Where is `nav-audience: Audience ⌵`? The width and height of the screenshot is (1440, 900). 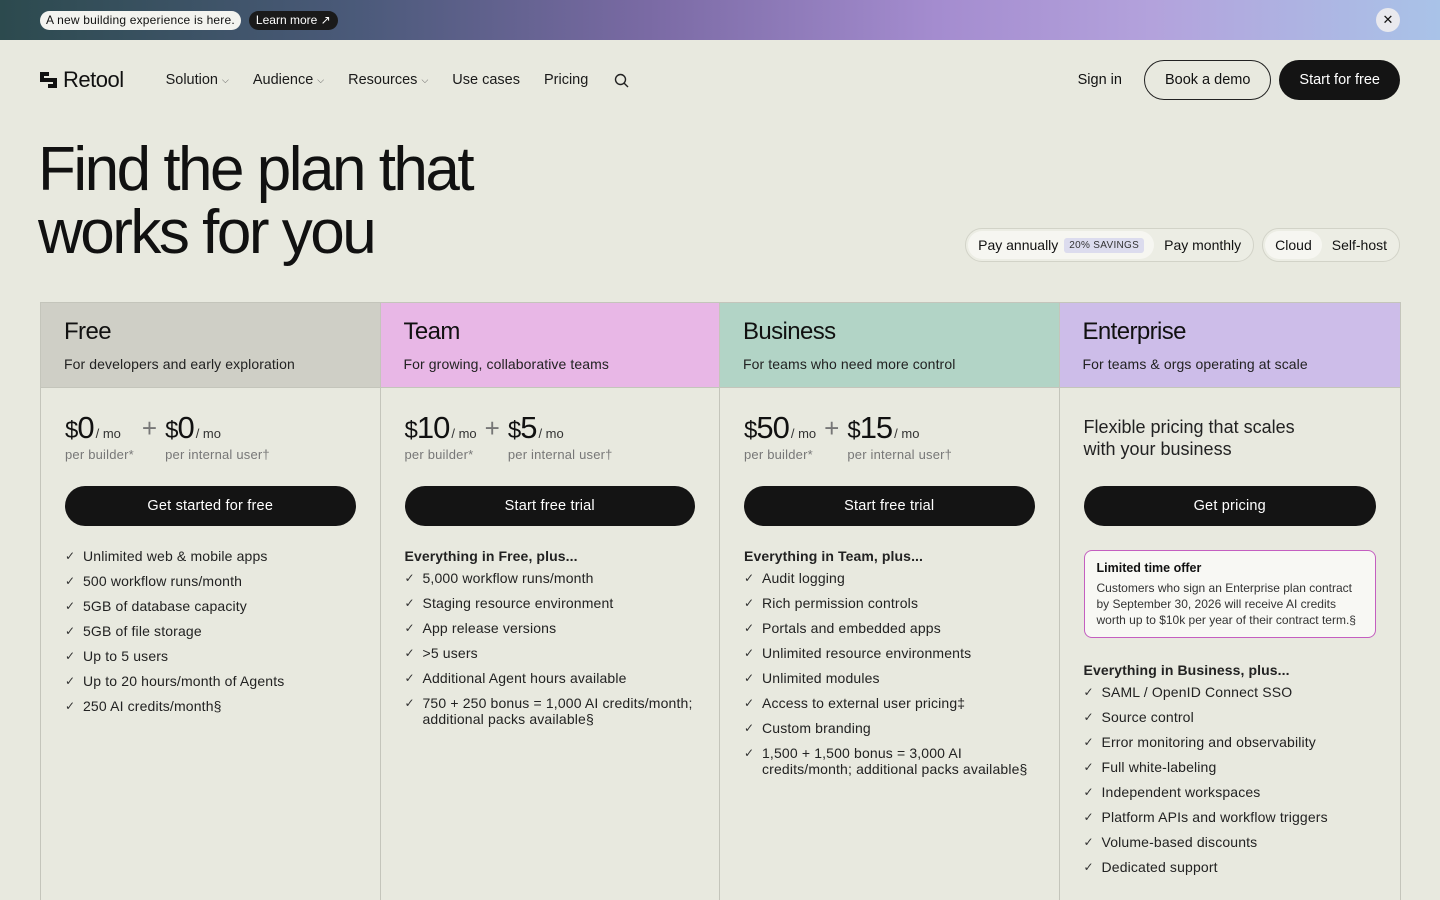 nav-audience: Audience ⌵ is located at coordinates (288, 80).